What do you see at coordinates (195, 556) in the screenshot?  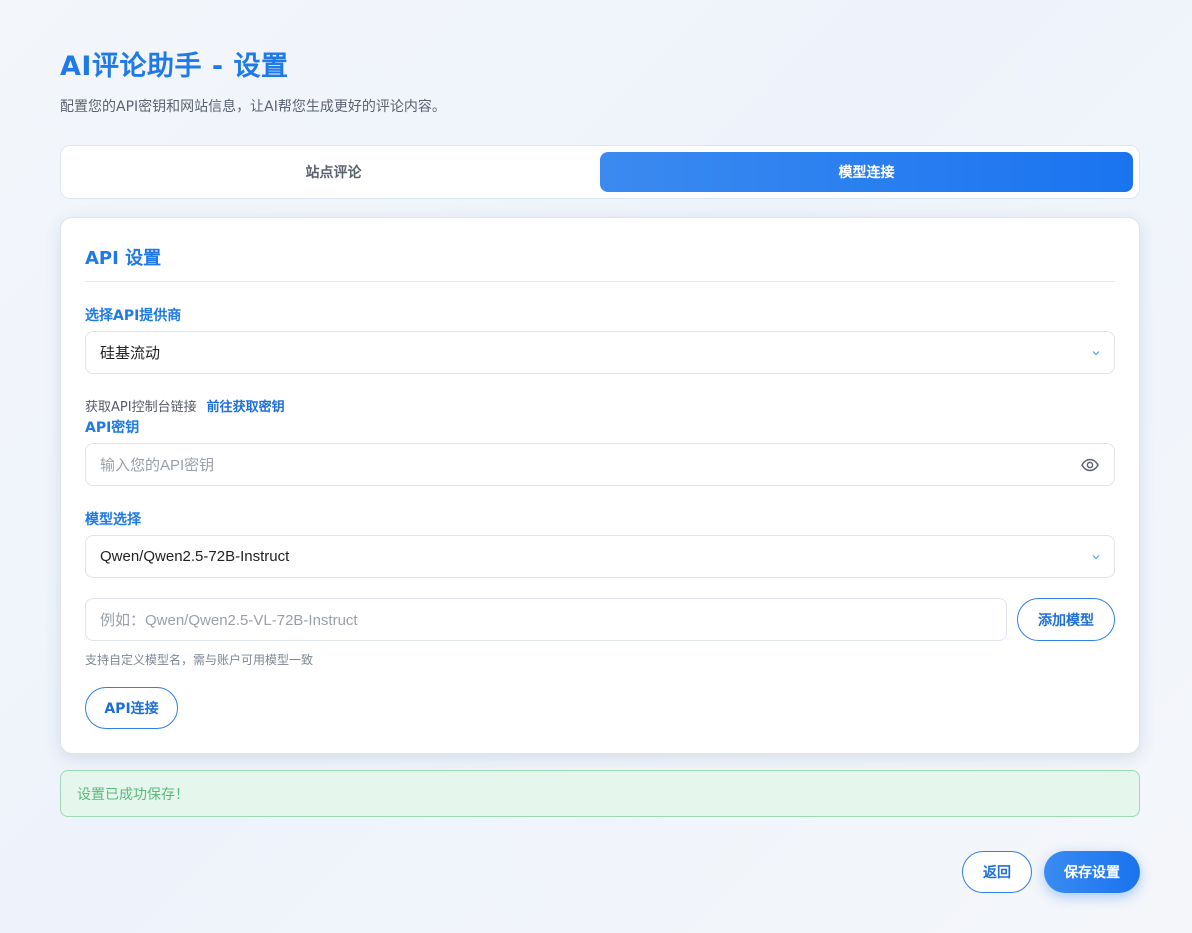 I see `model-selected-value: Qwen/Qwen2.5-72B-Instruct` at bounding box center [195, 556].